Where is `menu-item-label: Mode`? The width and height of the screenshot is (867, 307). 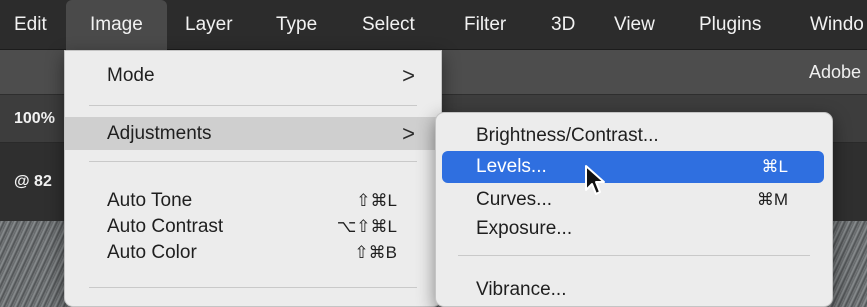
menu-item-label: Mode is located at coordinates (131, 75).